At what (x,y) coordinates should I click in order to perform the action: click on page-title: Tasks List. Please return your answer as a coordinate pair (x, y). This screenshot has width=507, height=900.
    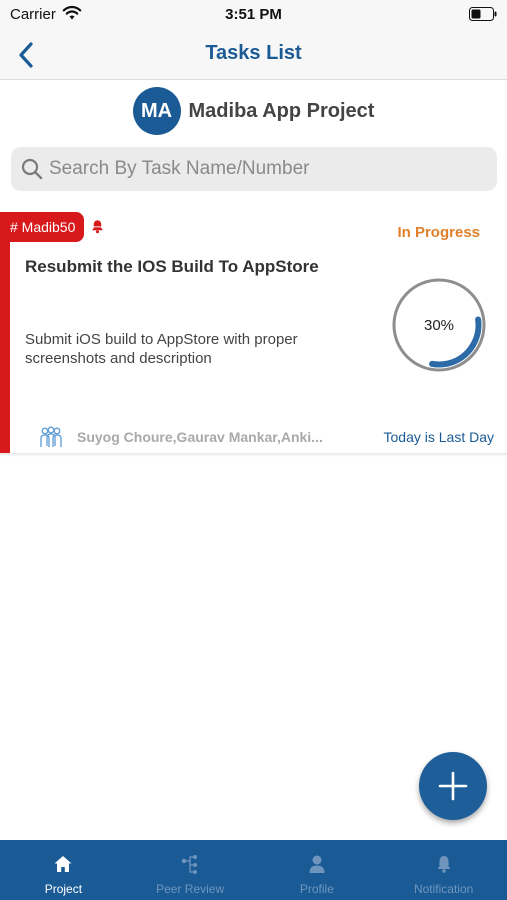
    Looking at the image, I should click on (253, 53).